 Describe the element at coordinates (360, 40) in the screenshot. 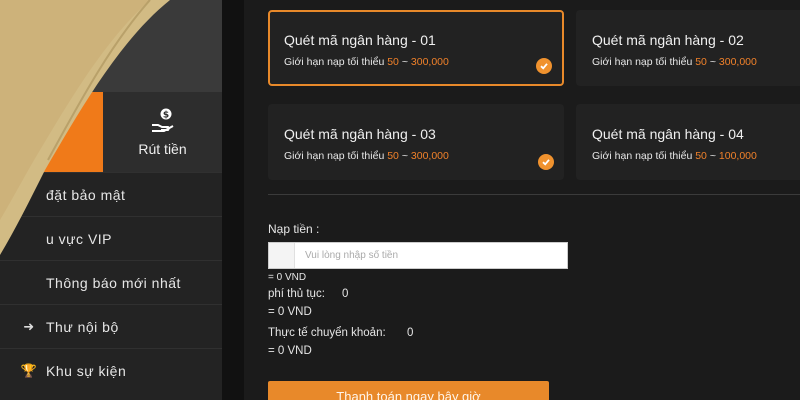

I see `channel-title: Quét mã ngân hàng - 01` at that location.